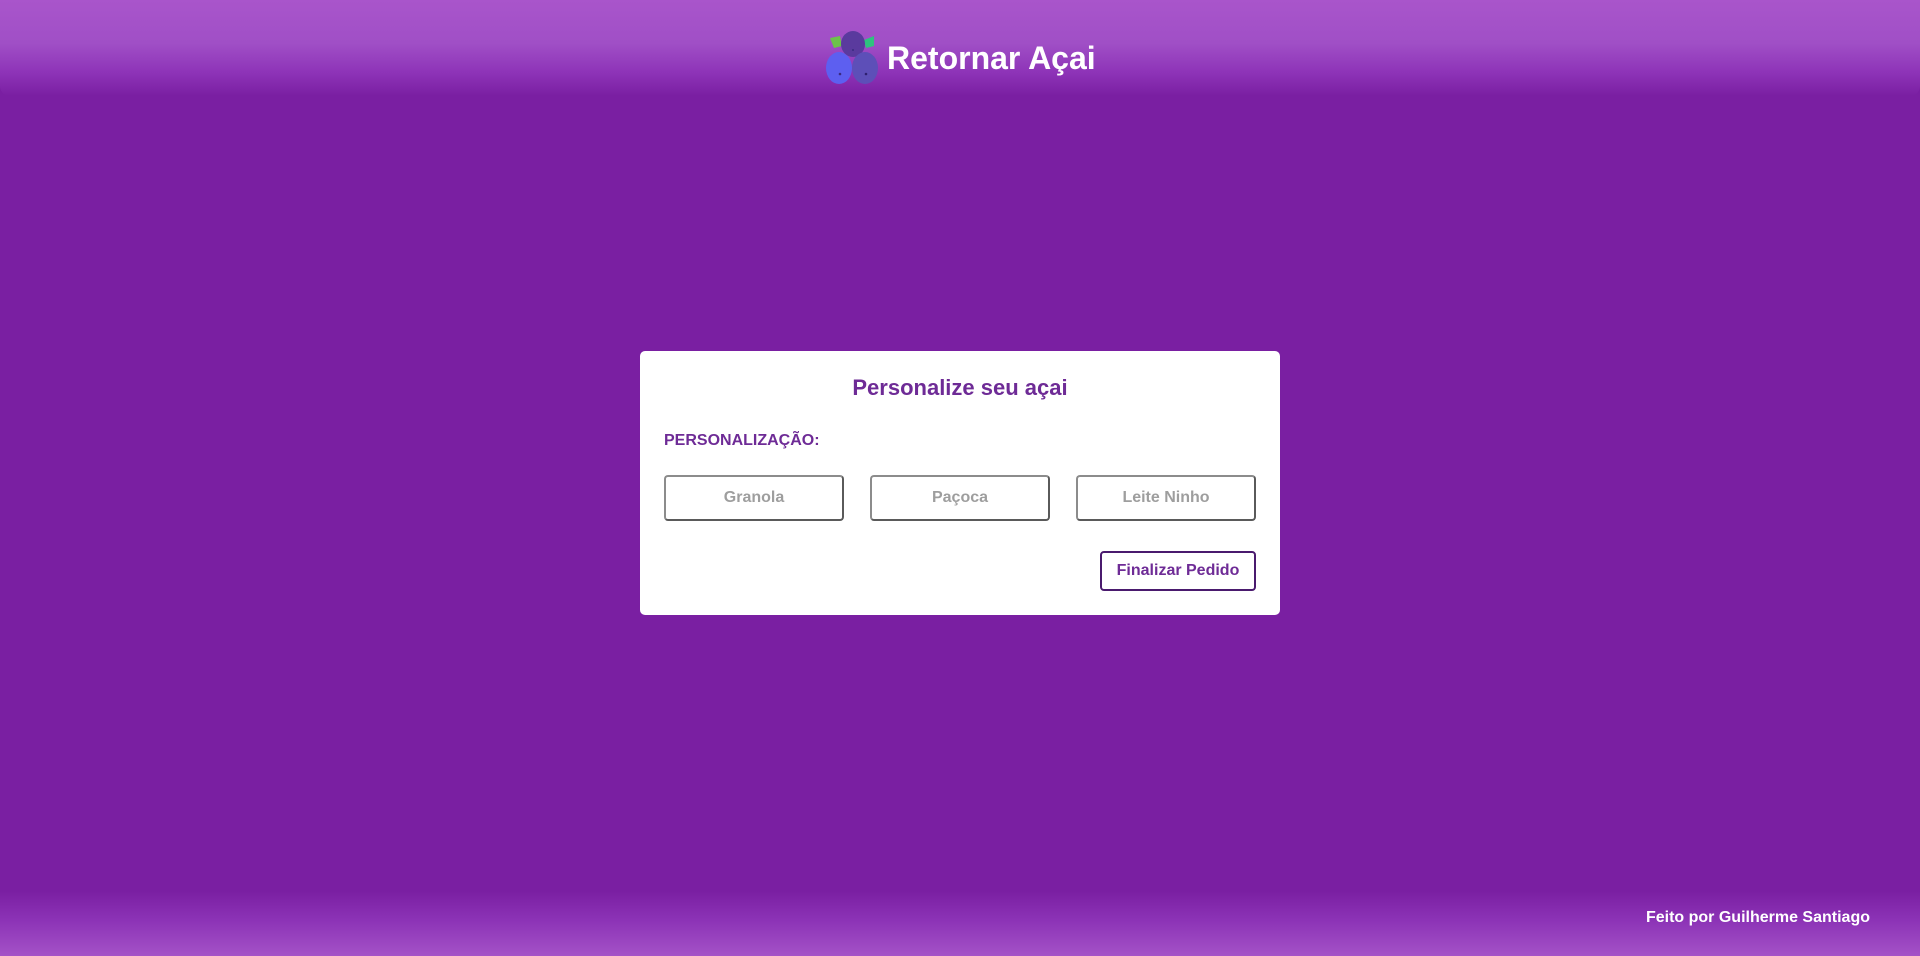  Describe the element at coordinates (1757, 917) in the screenshot. I see `footer-credit: Feito por Guilherme Santiago` at that location.